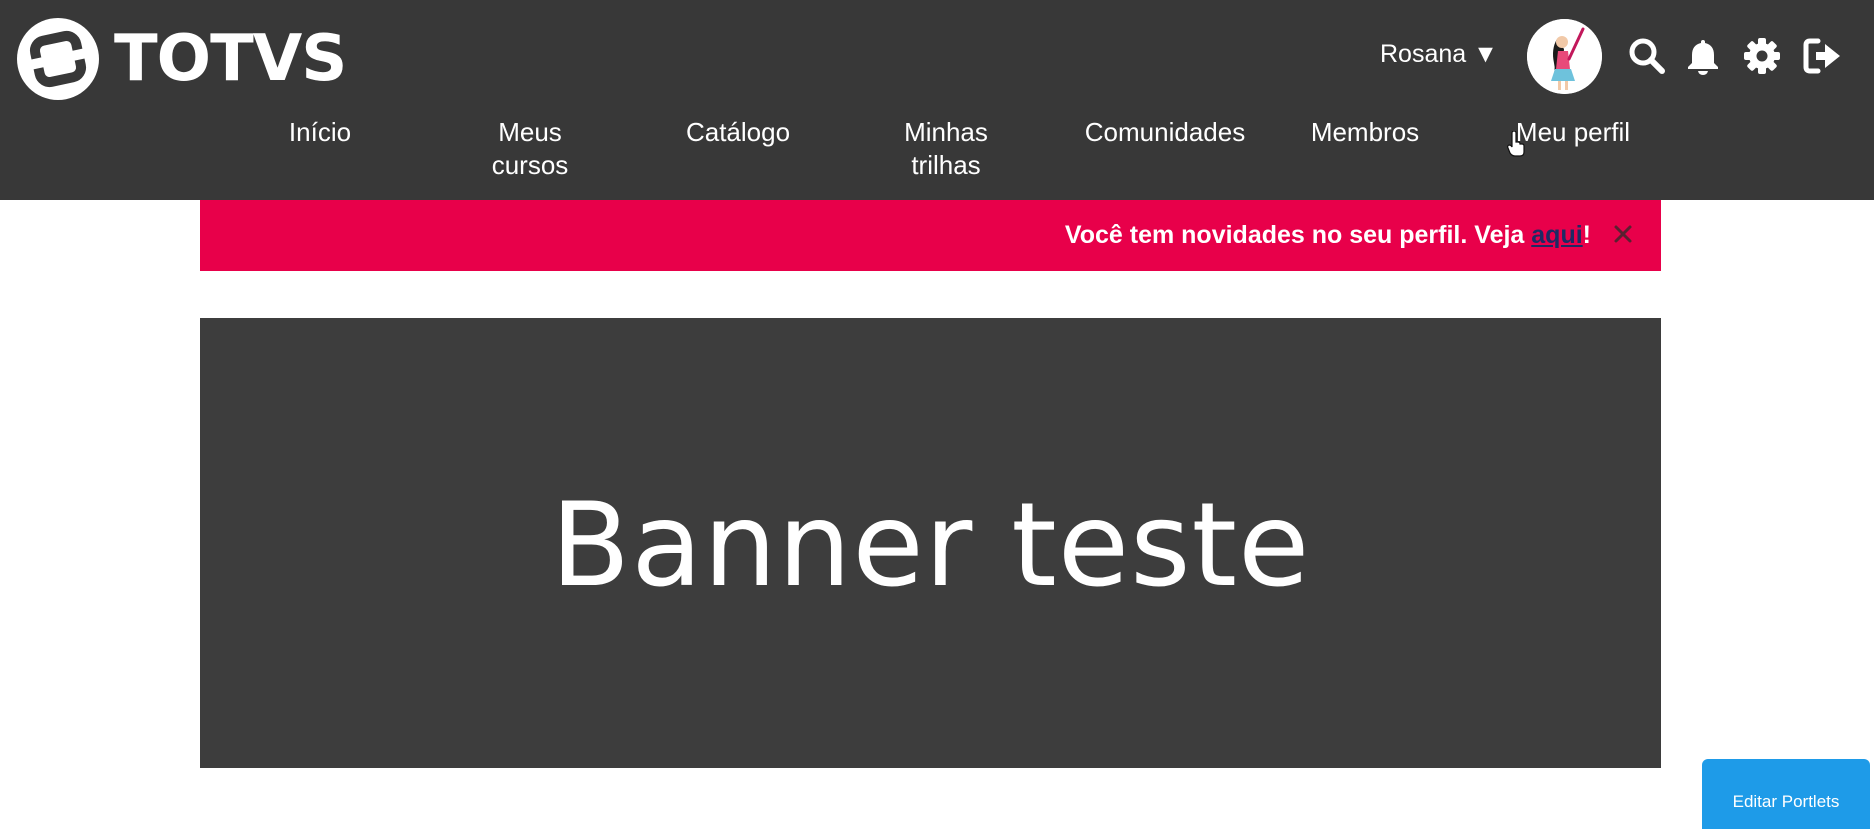  Describe the element at coordinates (1516, 144) in the screenshot. I see `pointer-cursor-icon` at that location.